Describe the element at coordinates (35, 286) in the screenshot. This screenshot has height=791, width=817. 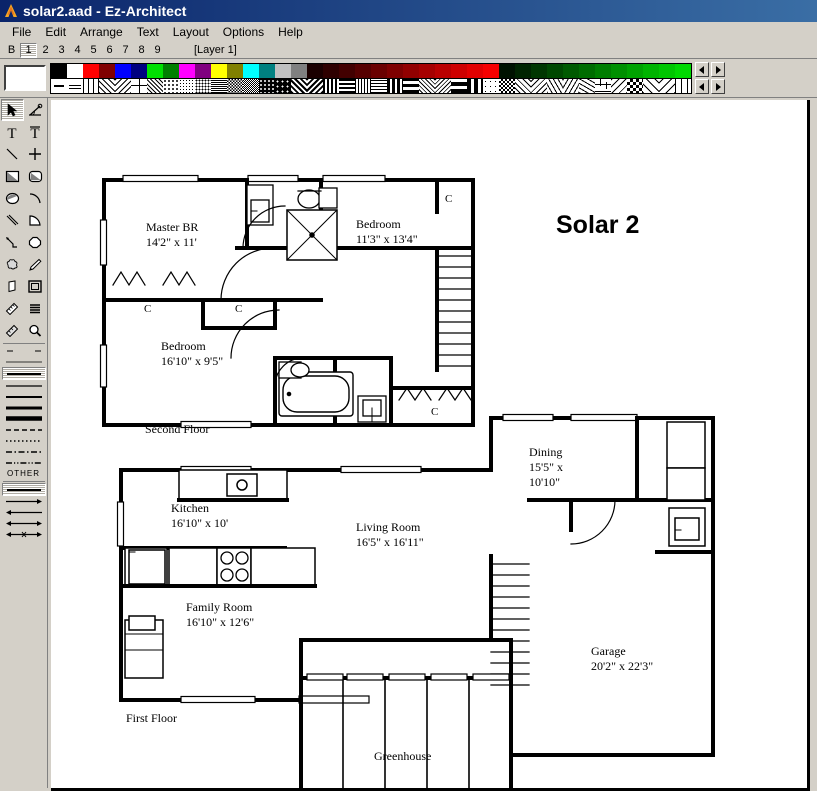
I see `frame-select-tool` at that location.